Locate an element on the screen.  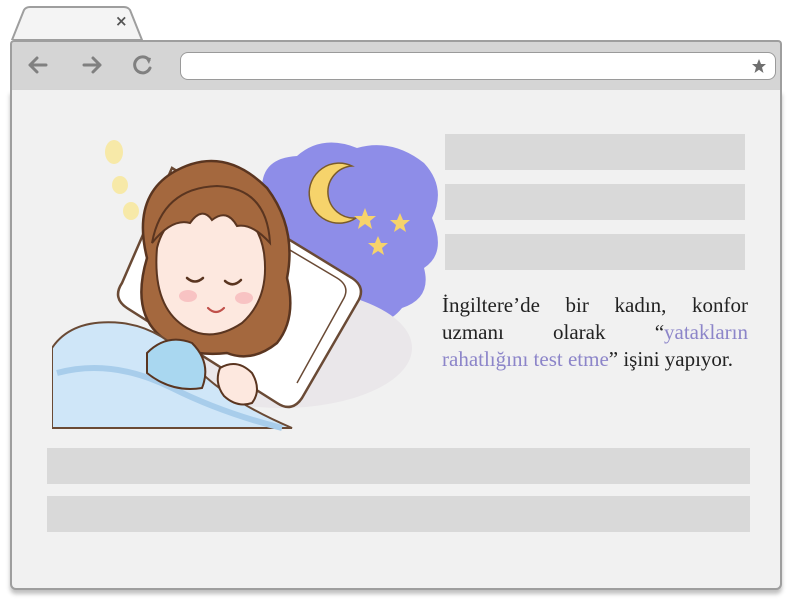
forward-icon is located at coordinates (93, 65).